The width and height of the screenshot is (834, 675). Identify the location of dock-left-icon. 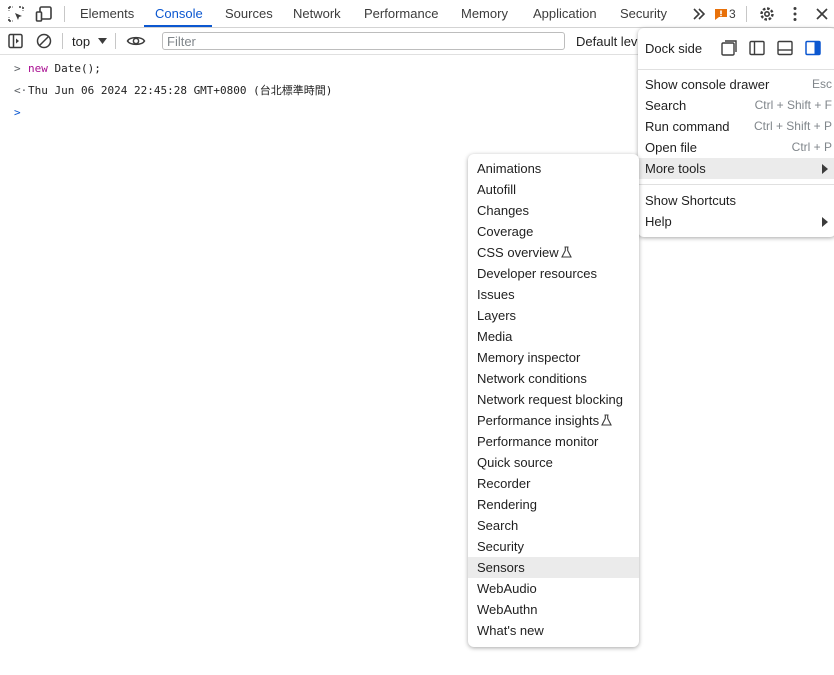
(757, 48).